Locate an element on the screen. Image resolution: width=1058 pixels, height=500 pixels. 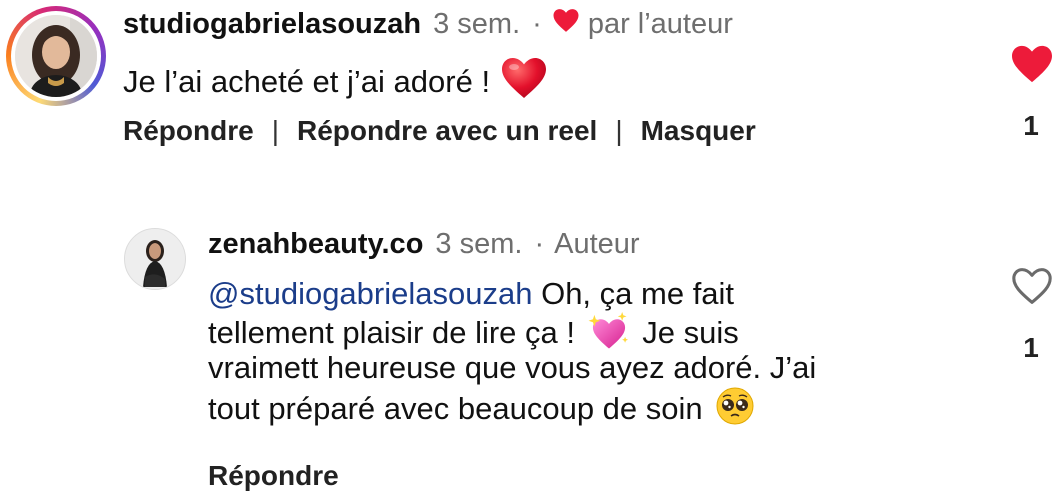
heart-outline-icon is located at coordinates (1032, 286).